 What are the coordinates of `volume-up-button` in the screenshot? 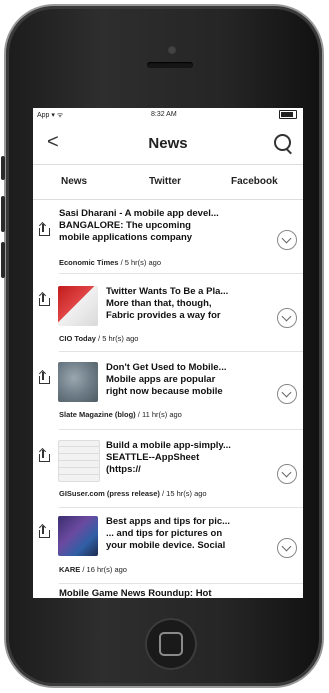 It's located at (3, 214).